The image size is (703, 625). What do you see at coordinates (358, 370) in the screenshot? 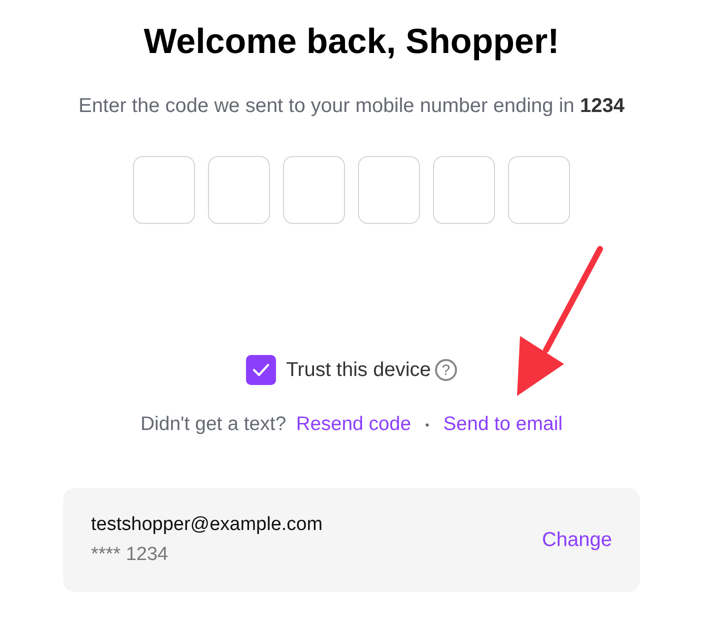
I see `trust-device-label: Trust this device` at bounding box center [358, 370].